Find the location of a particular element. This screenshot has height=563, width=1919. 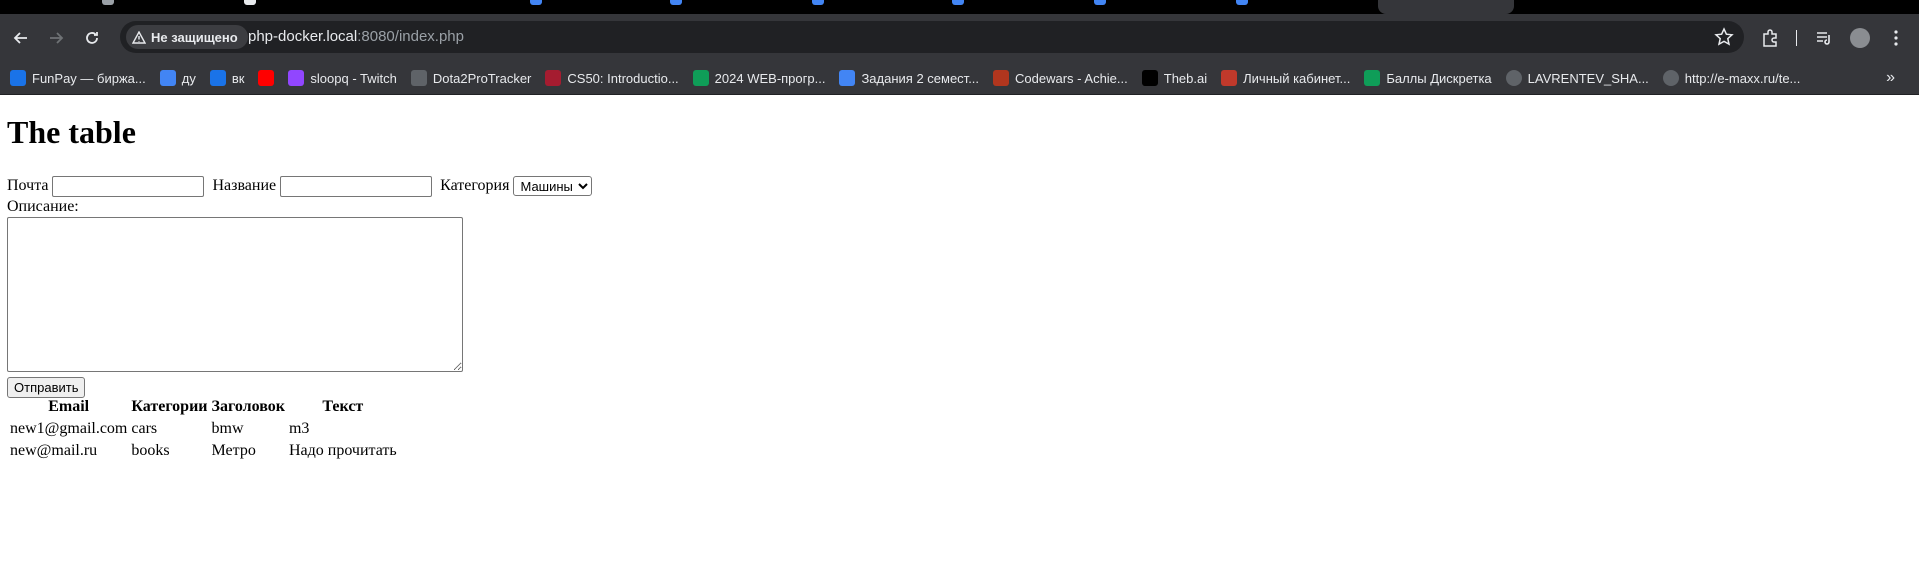

codewars-icon is located at coordinates (1001, 78).